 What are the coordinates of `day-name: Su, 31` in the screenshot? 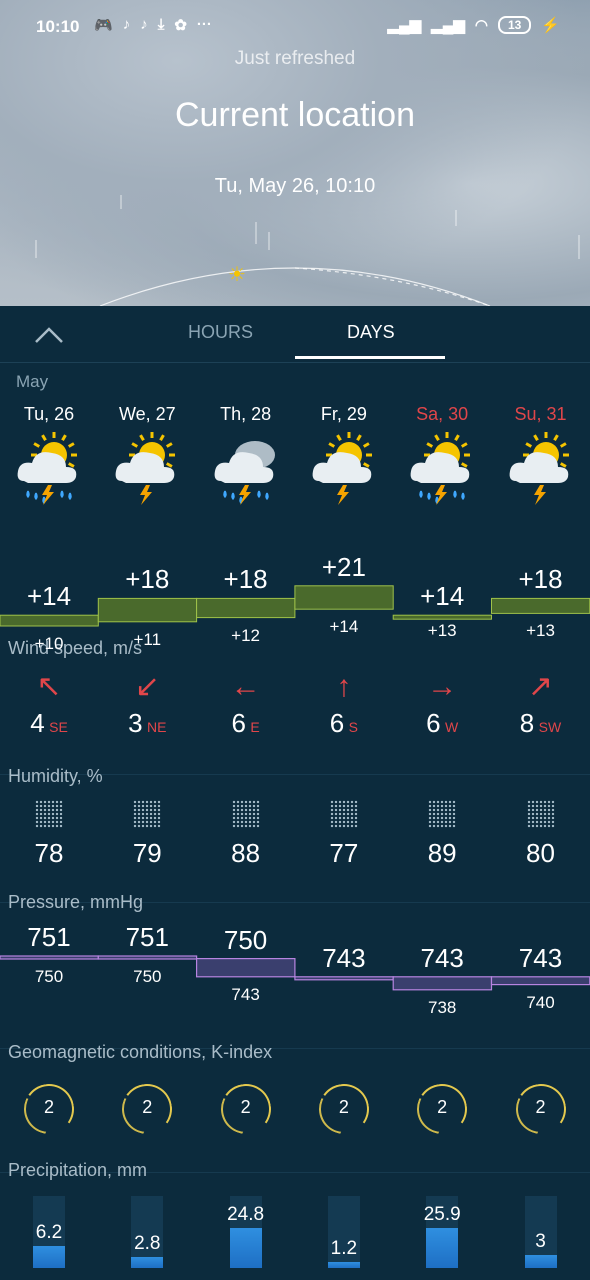 It's located at (540, 414).